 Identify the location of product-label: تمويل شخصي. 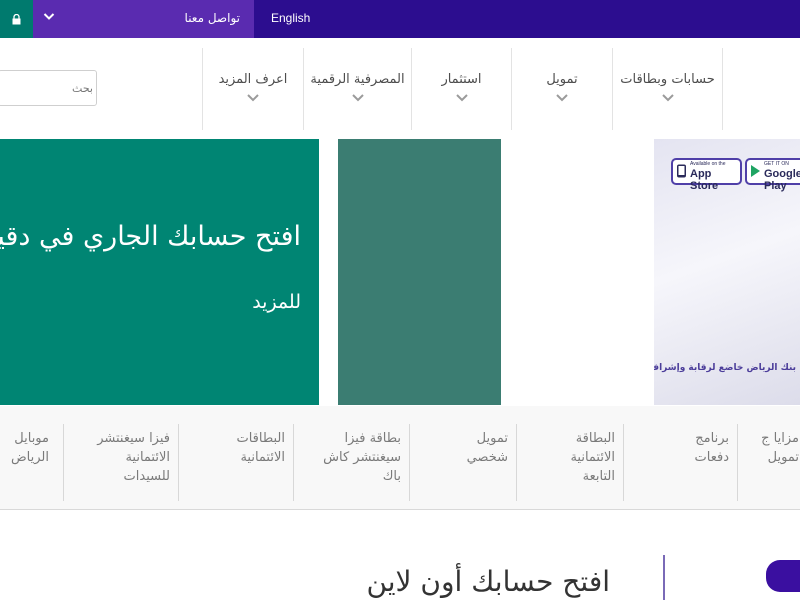
(487, 448).